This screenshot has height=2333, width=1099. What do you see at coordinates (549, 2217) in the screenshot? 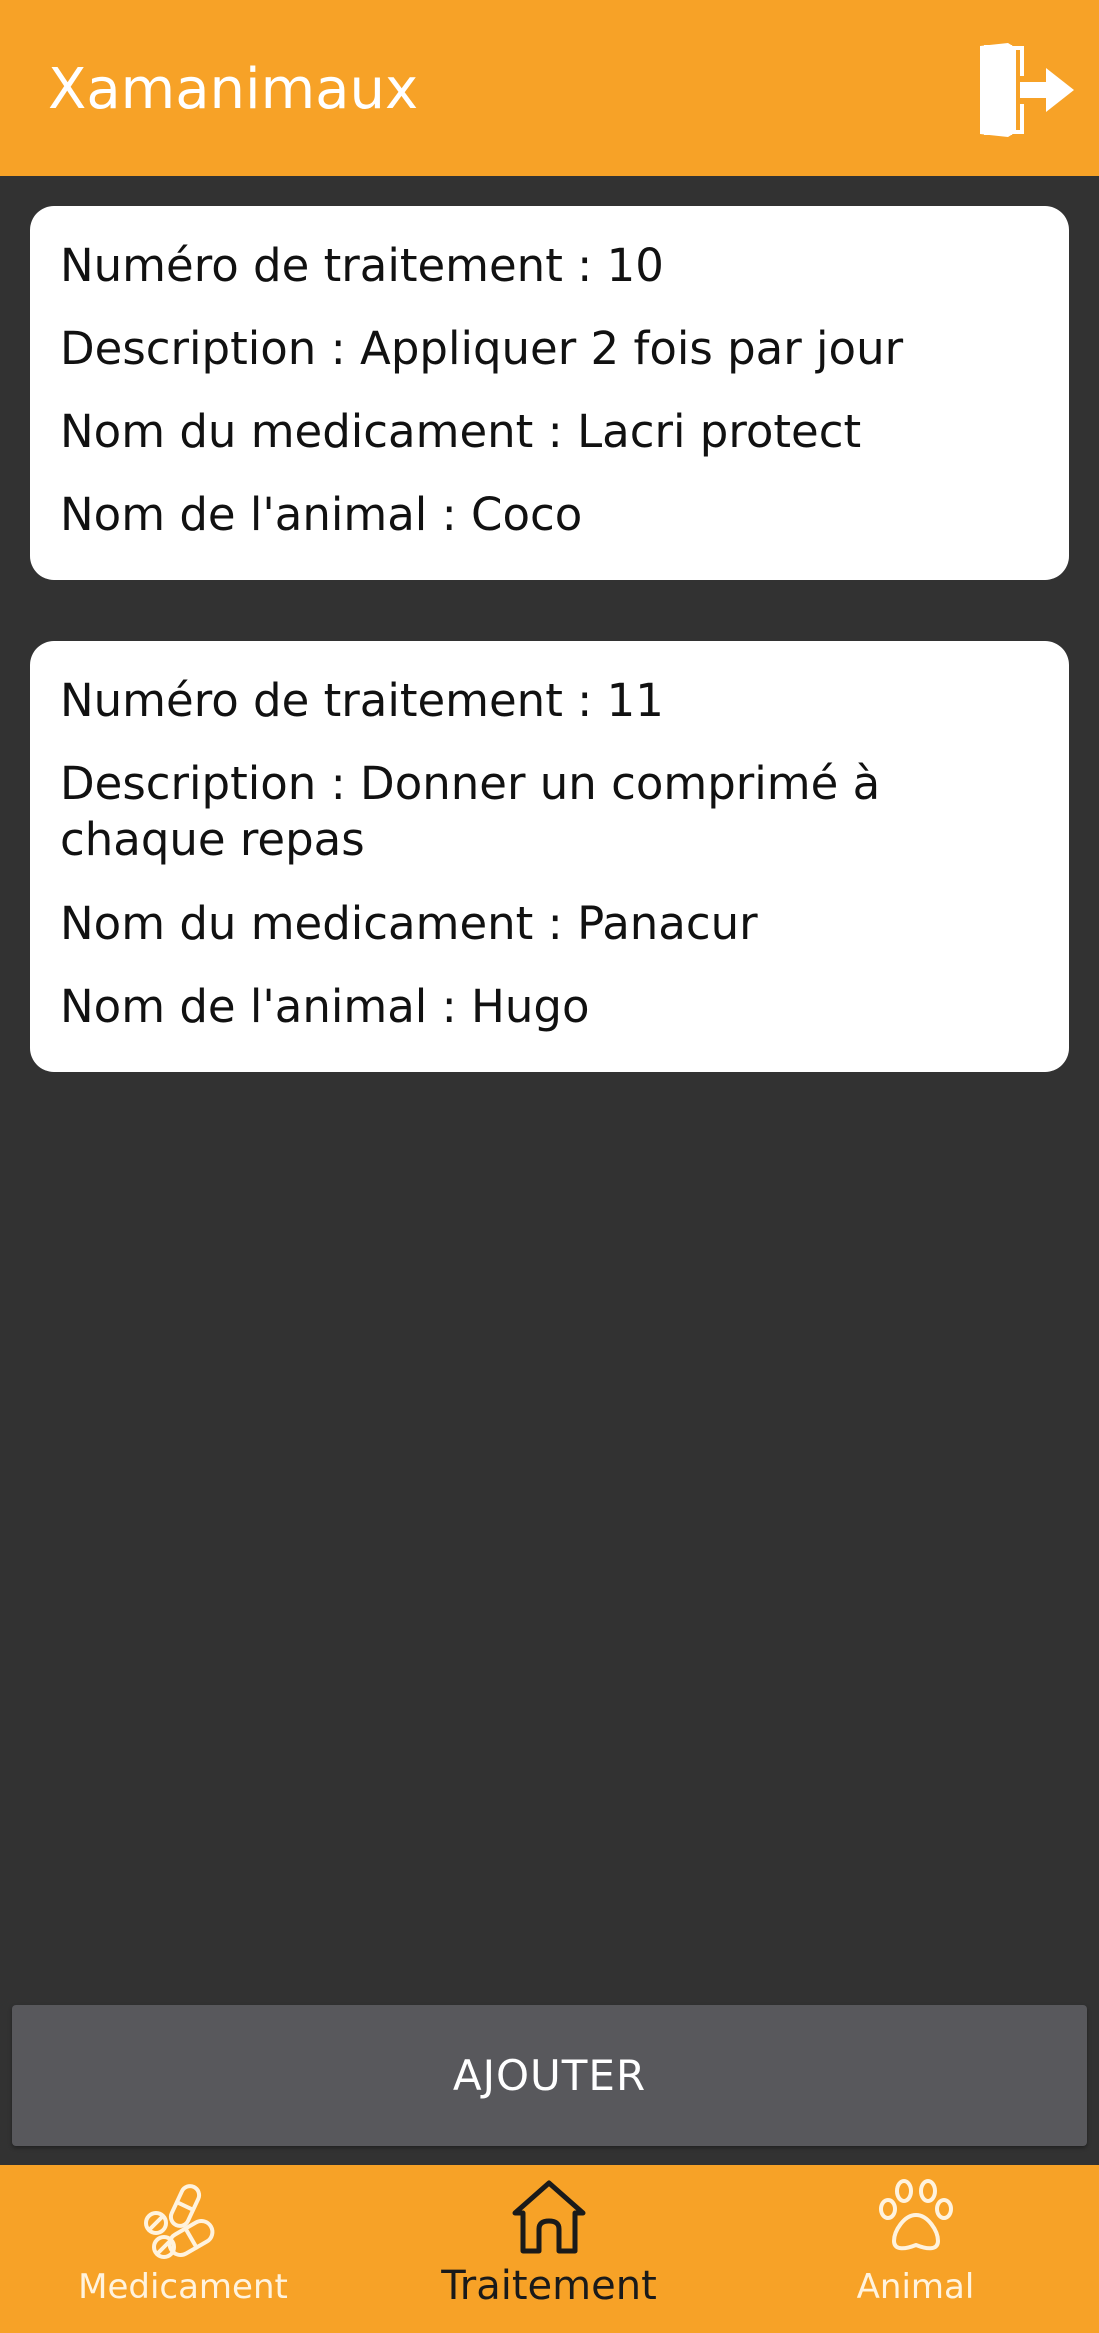
I see `home-icon` at bounding box center [549, 2217].